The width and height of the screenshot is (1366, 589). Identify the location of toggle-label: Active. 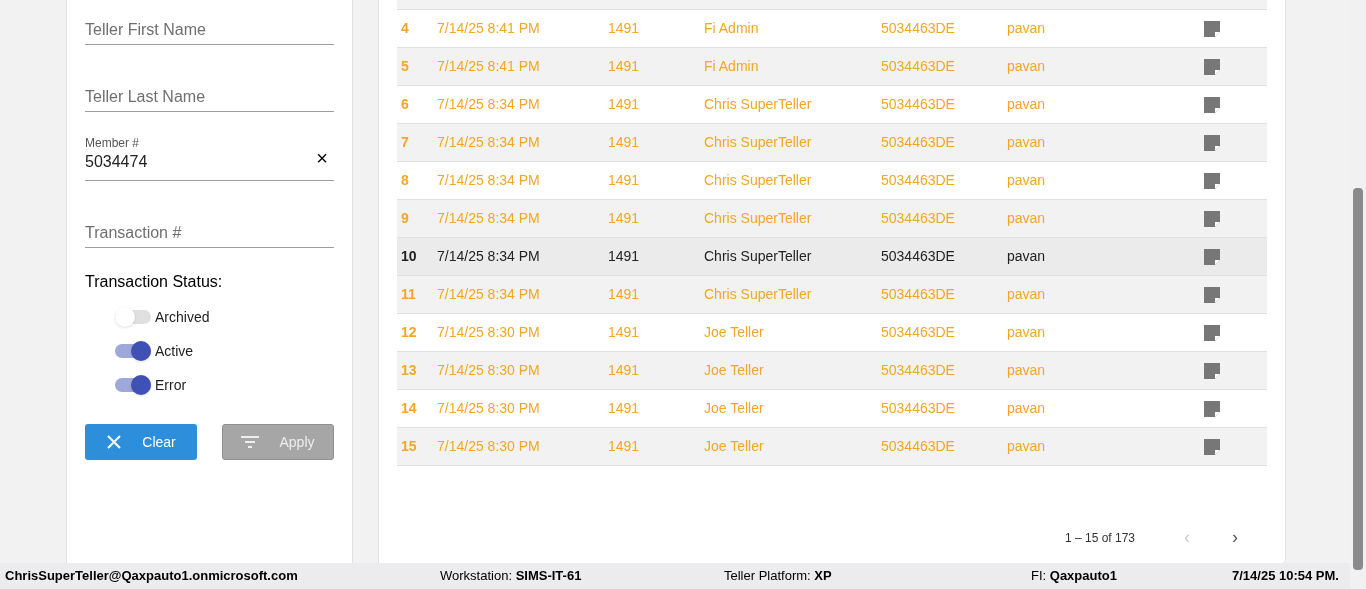
(174, 351).